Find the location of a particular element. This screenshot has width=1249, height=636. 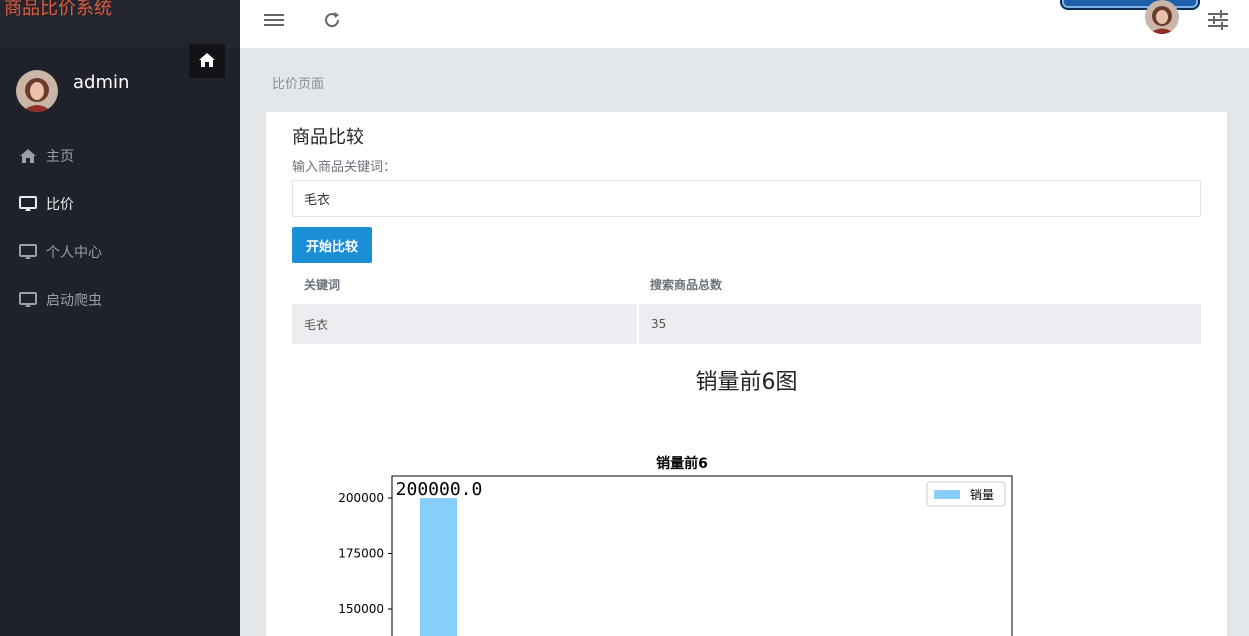

user-panel: admin is located at coordinates (72, 91).